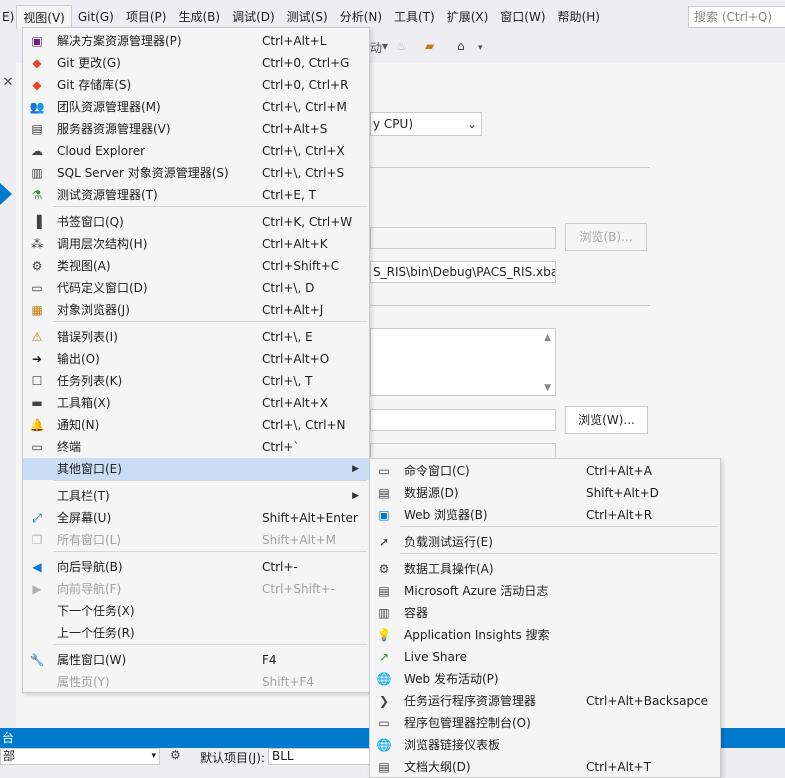 The height and width of the screenshot is (778, 785). Describe the element at coordinates (559, 553) in the screenshot. I see `menu-separator` at that location.